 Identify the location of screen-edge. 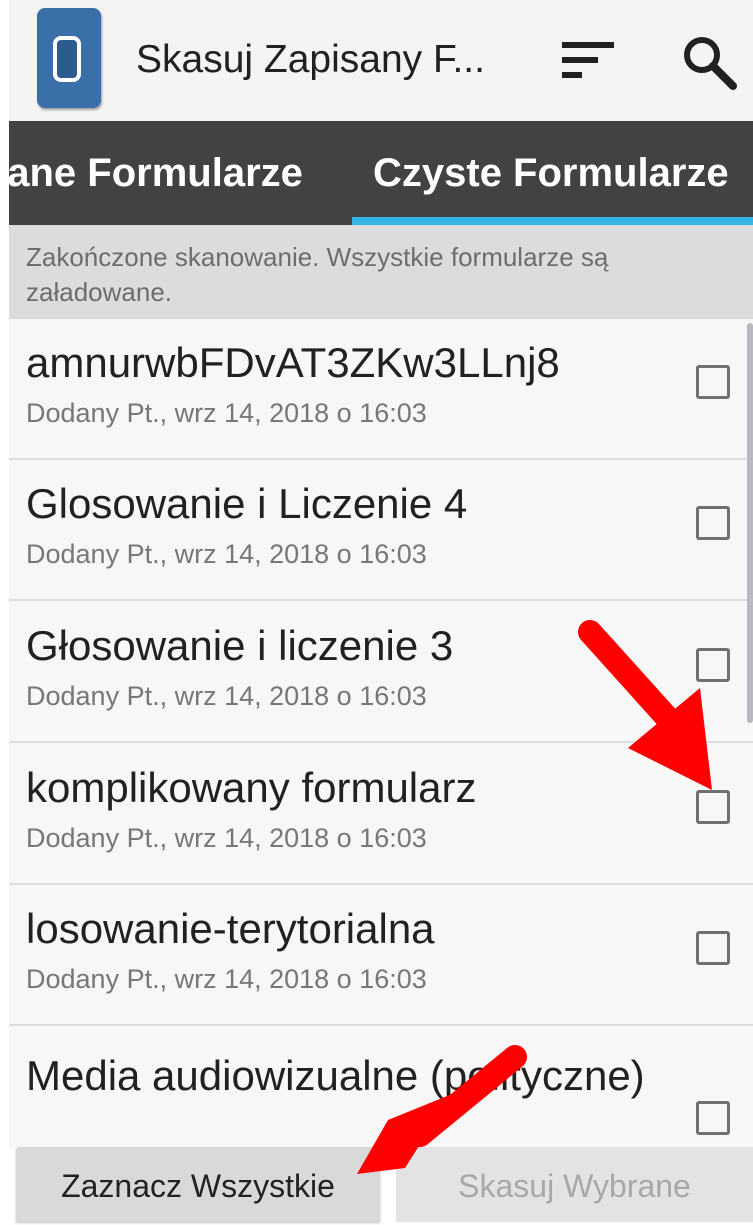
(4, 611).